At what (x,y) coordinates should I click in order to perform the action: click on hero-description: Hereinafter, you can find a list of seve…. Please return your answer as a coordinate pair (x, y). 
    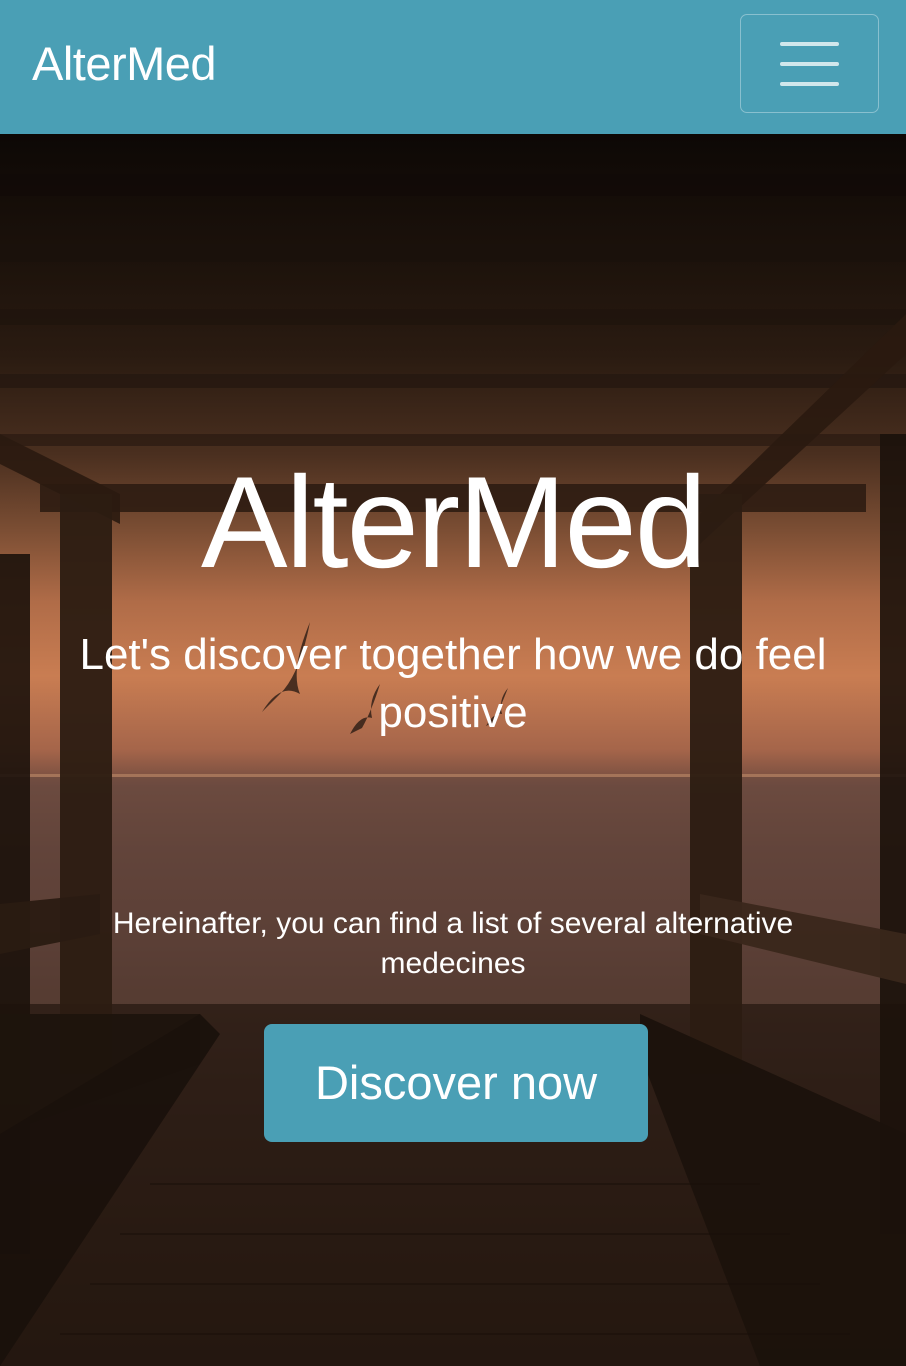
    Looking at the image, I should click on (453, 943).